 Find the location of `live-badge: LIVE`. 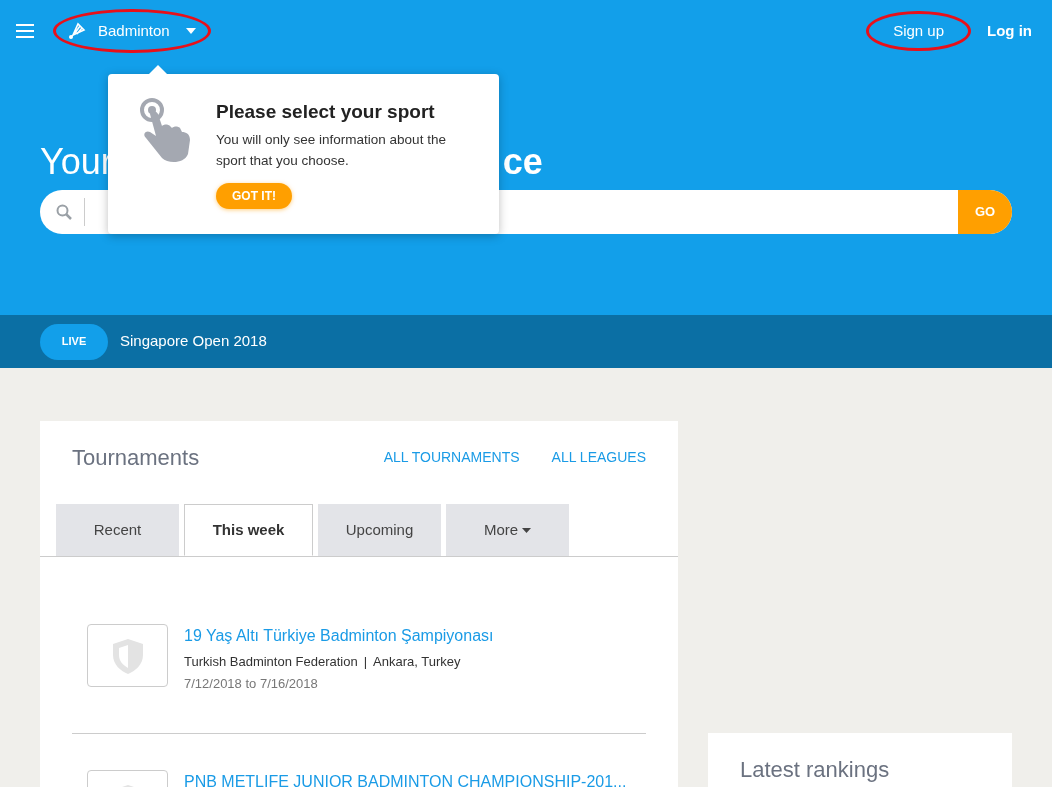

live-badge: LIVE is located at coordinates (74, 341).